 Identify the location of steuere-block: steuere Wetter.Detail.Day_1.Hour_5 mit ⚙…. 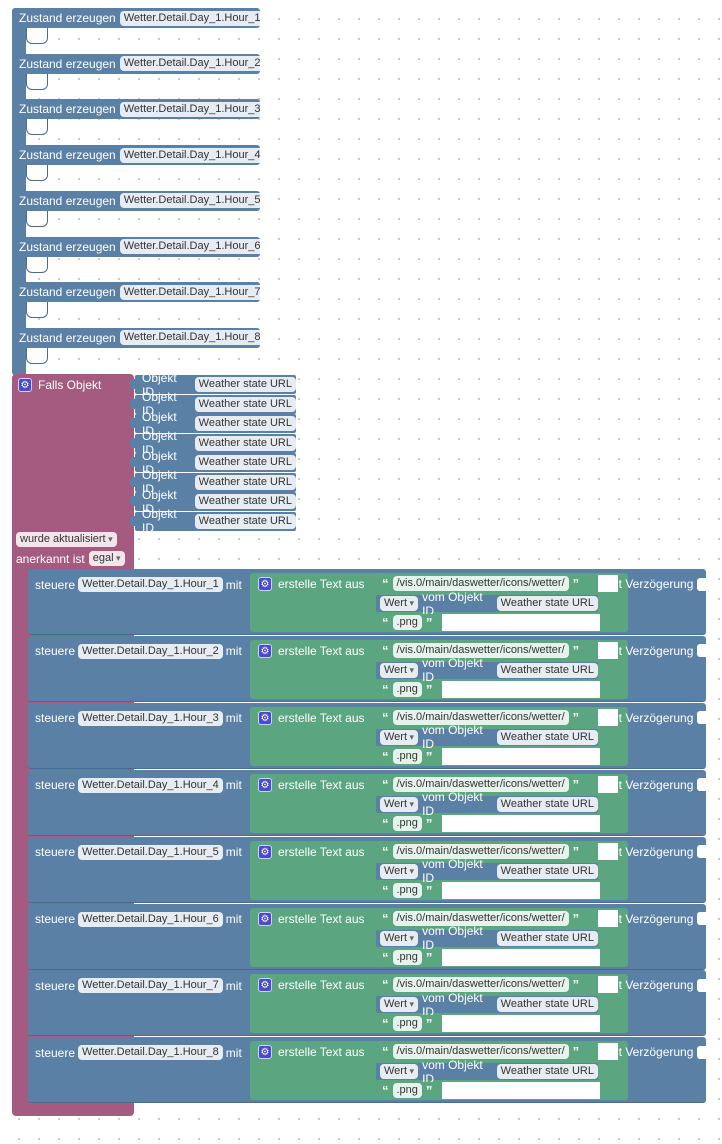
(369, 869).